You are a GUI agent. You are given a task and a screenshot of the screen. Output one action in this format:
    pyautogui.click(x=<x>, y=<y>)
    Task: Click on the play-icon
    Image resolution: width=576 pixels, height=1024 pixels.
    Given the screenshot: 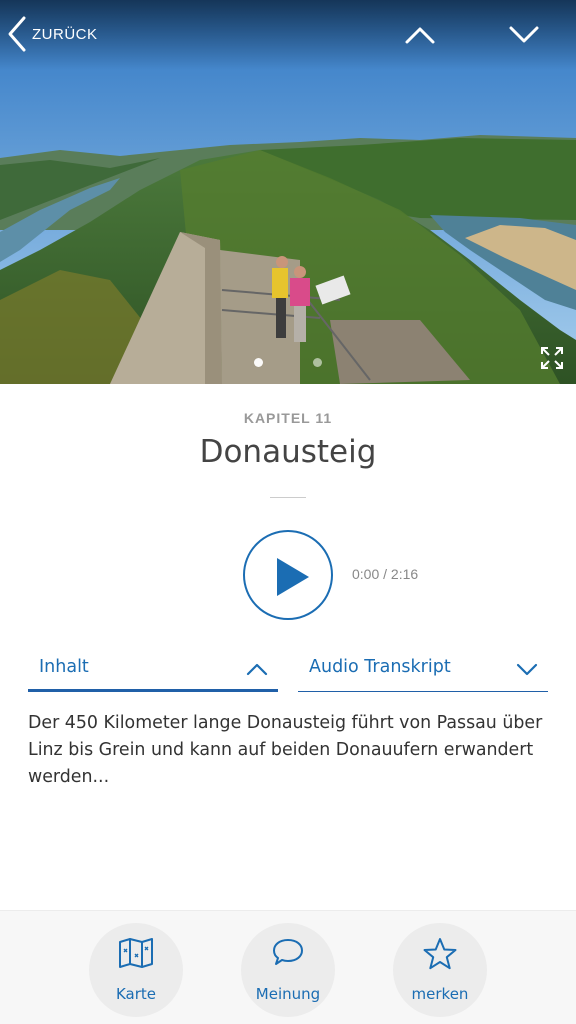 What is the action you would take?
    pyautogui.click(x=293, y=577)
    